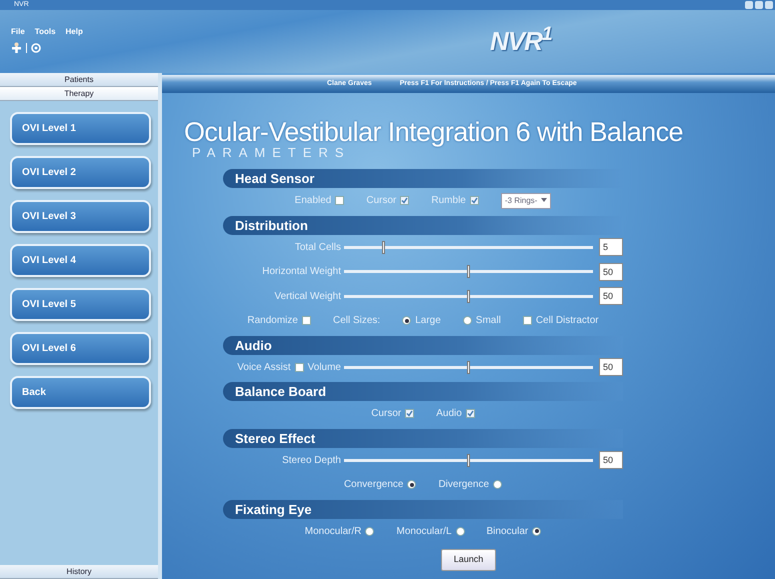  What do you see at coordinates (80, 216) in the screenshot?
I see `level-button: OVI Level 3` at bounding box center [80, 216].